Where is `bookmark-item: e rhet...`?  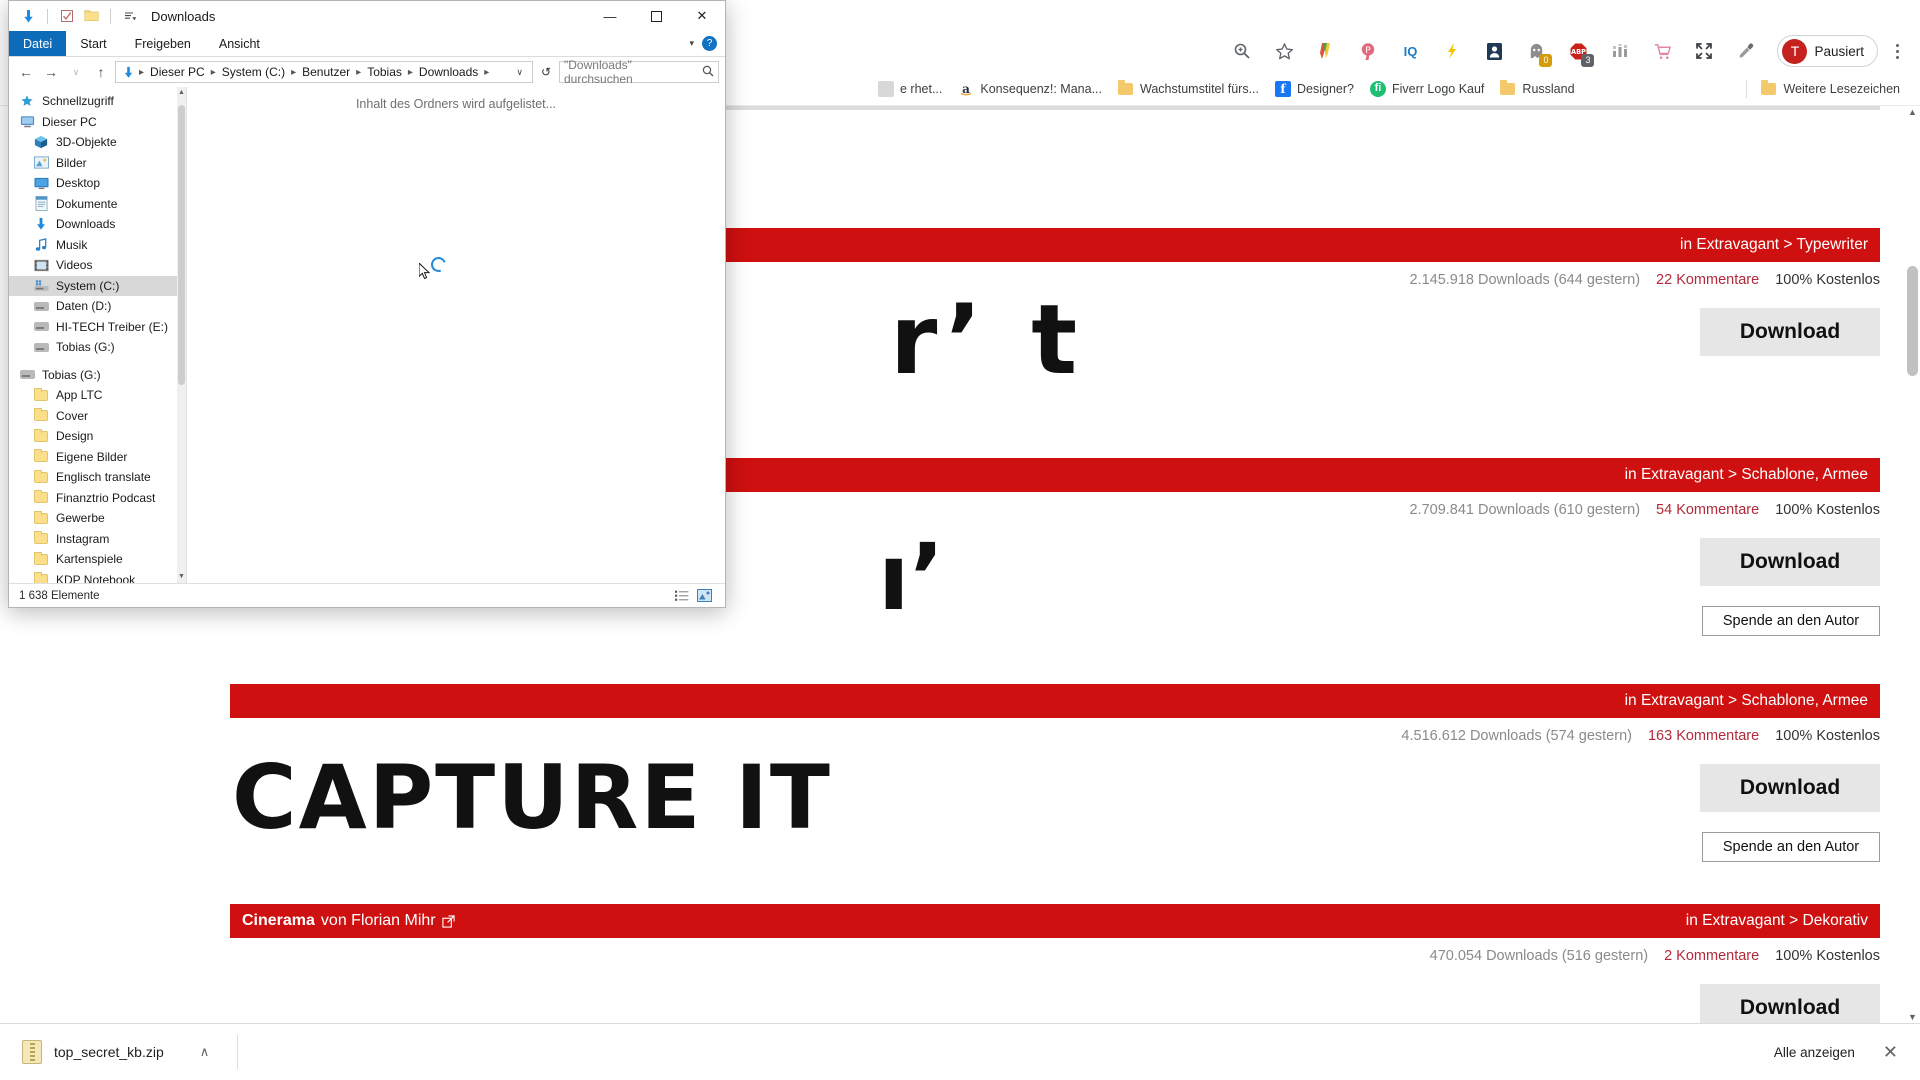 bookmark-item: e rhet... is located at coordinates (910, 89).